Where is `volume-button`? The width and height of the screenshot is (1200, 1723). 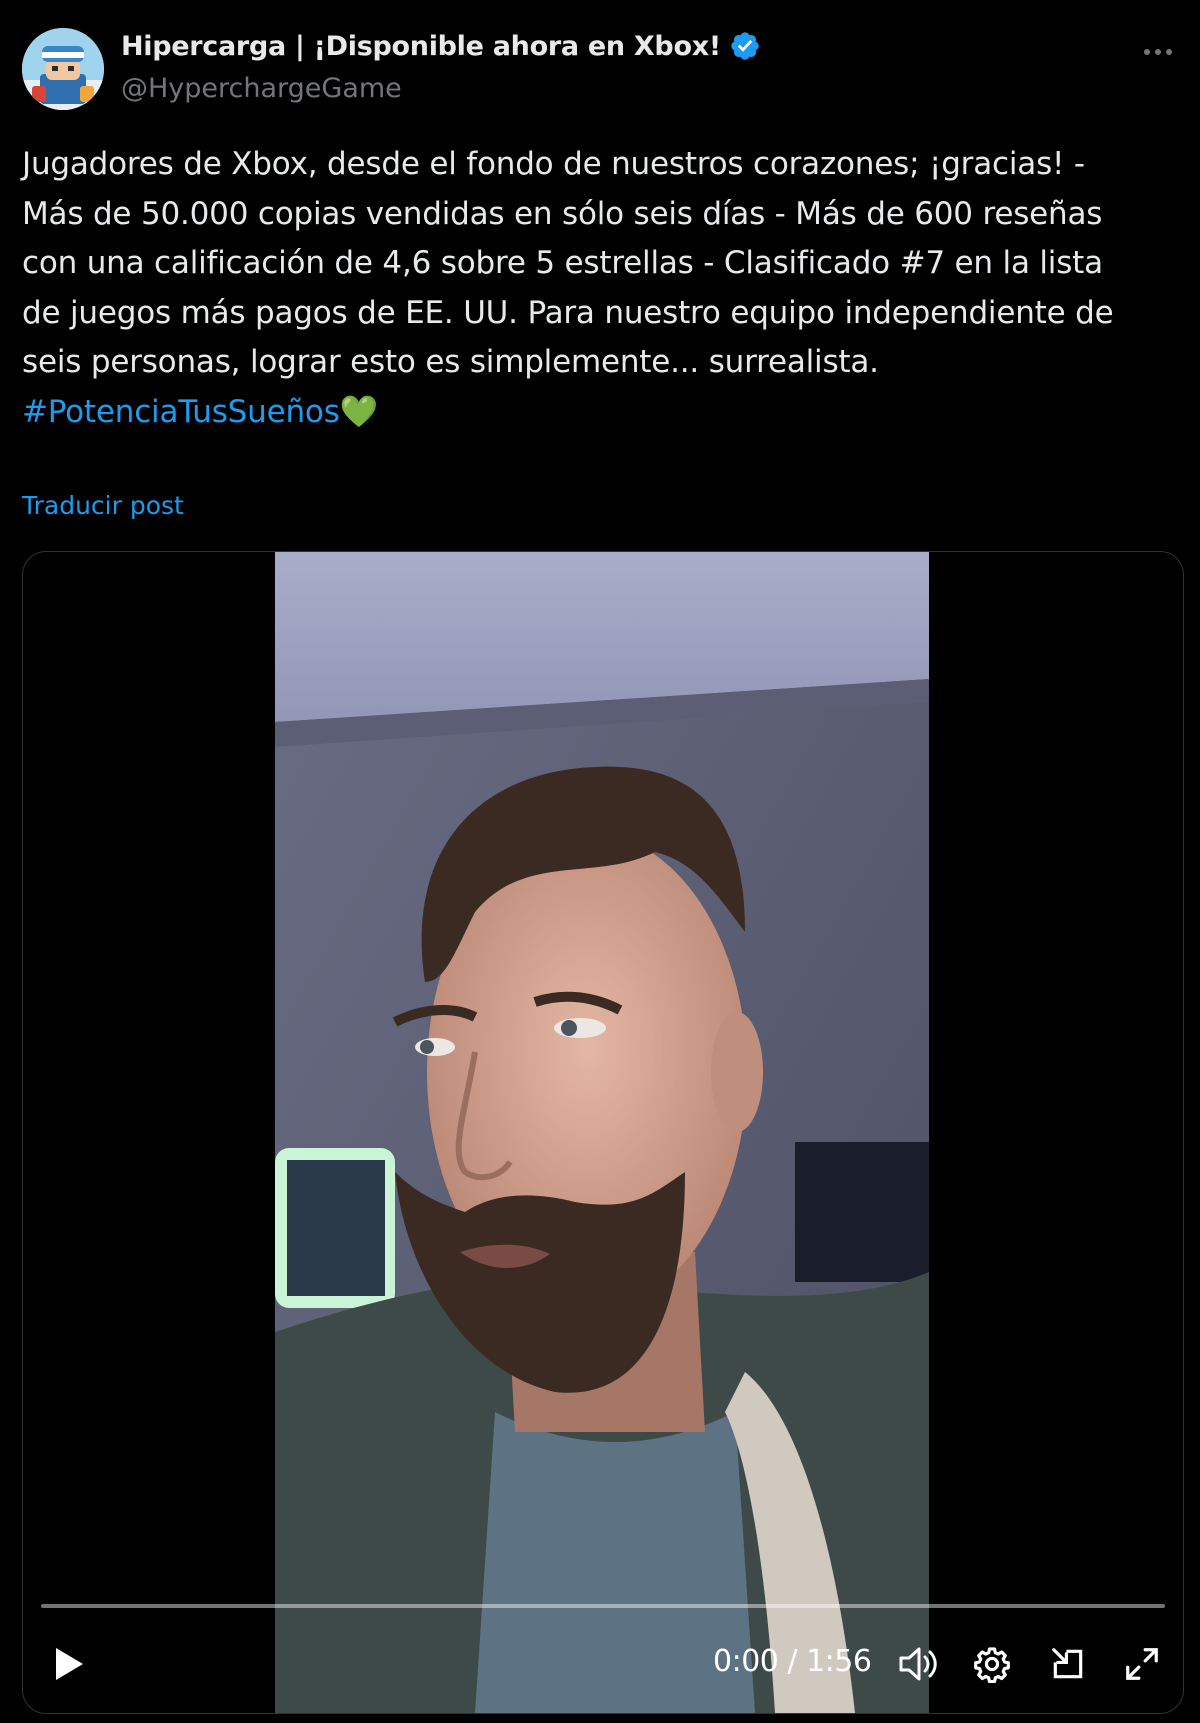
volume-button is located at coordinates (918, 1664).